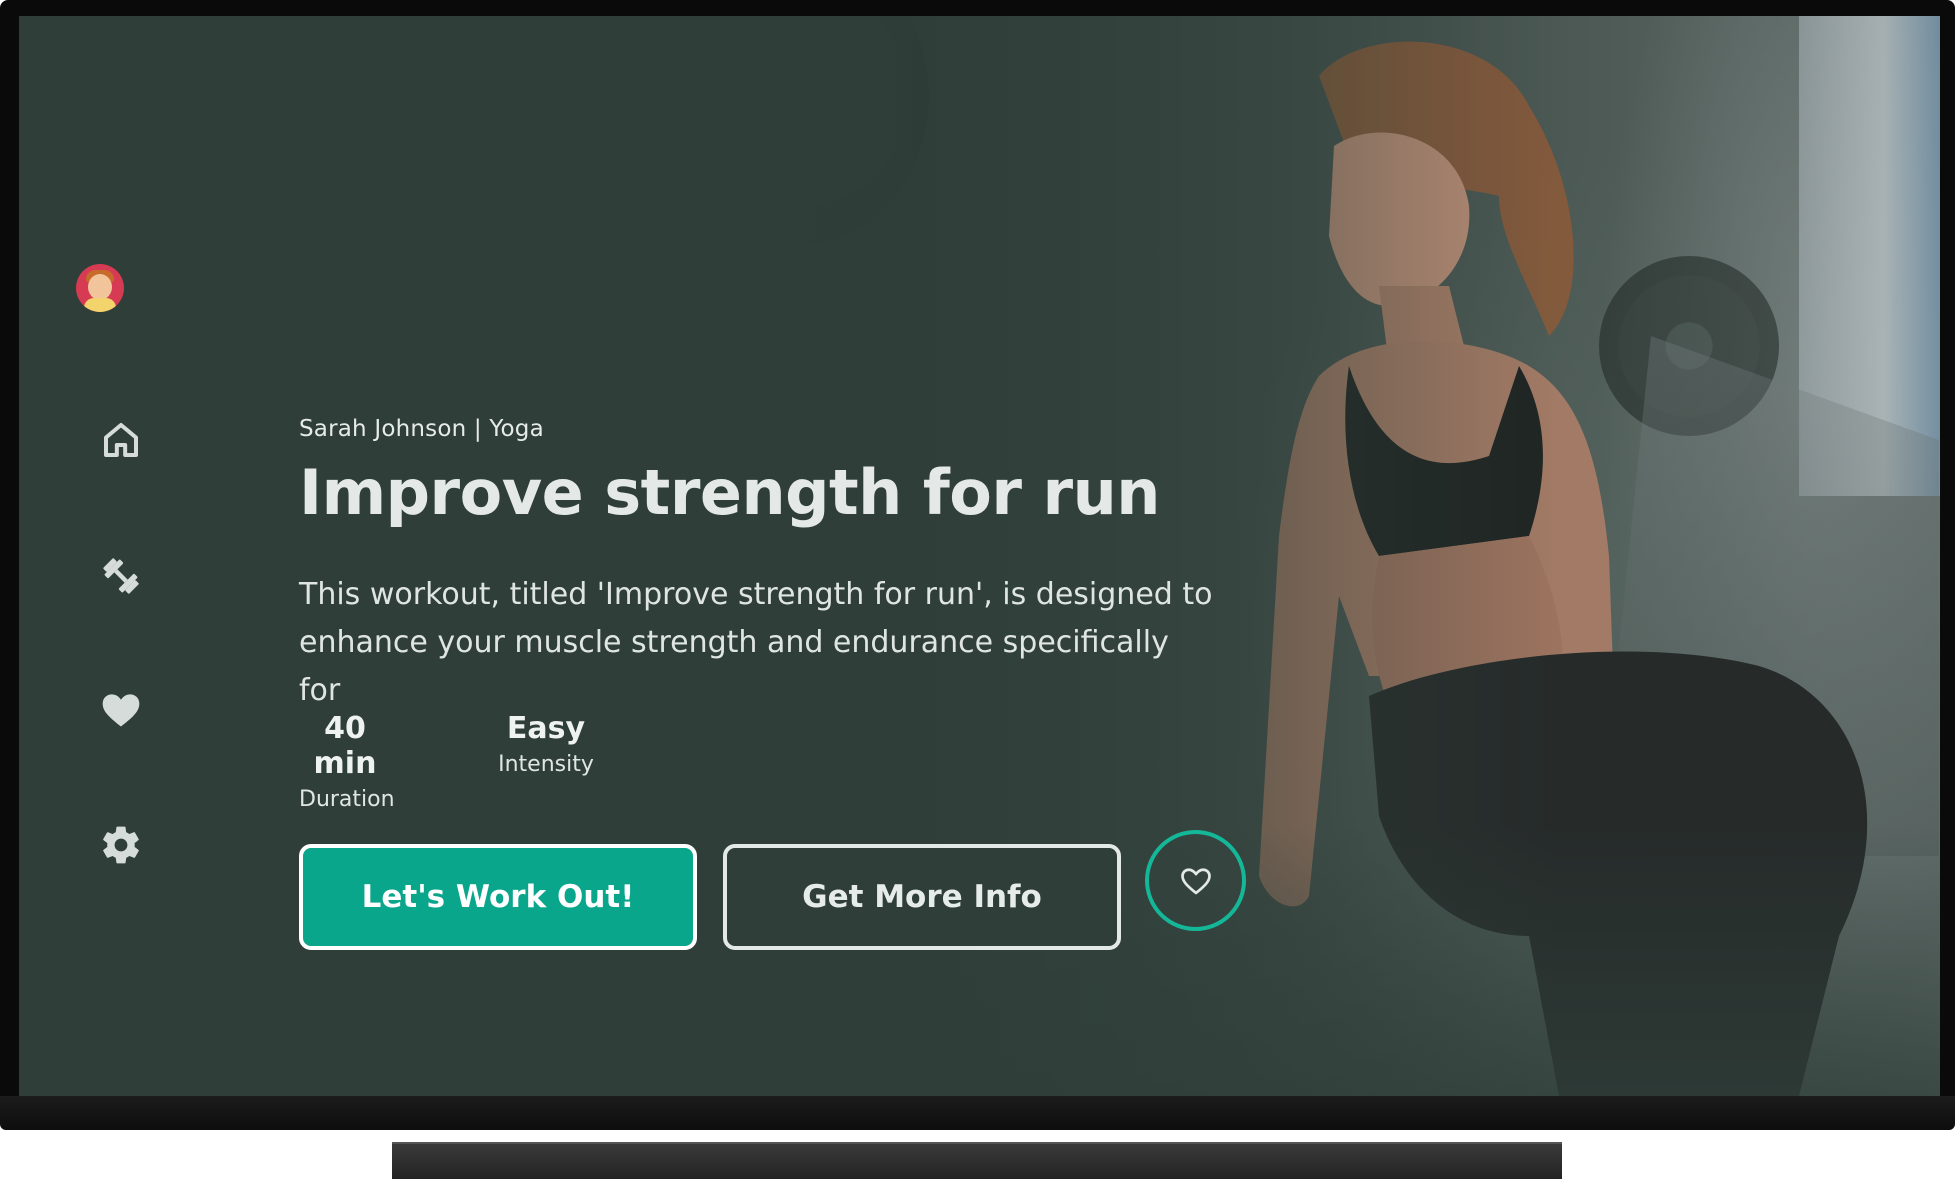  I want to click on sidebar-item-favorites, so click(121, 710).